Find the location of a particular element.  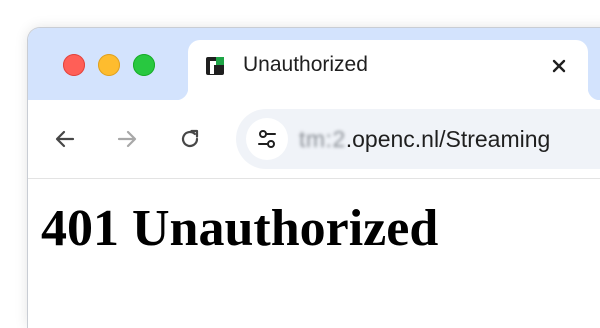

page-heading: 401 Unauthorized is located at coordinates (240, 228).